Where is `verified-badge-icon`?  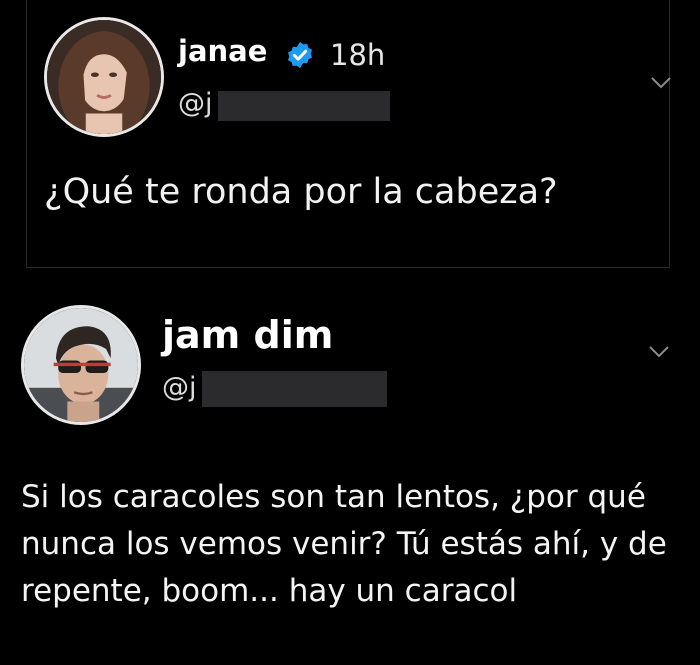
verified-badge-icon is located at coordinates (300, 55).